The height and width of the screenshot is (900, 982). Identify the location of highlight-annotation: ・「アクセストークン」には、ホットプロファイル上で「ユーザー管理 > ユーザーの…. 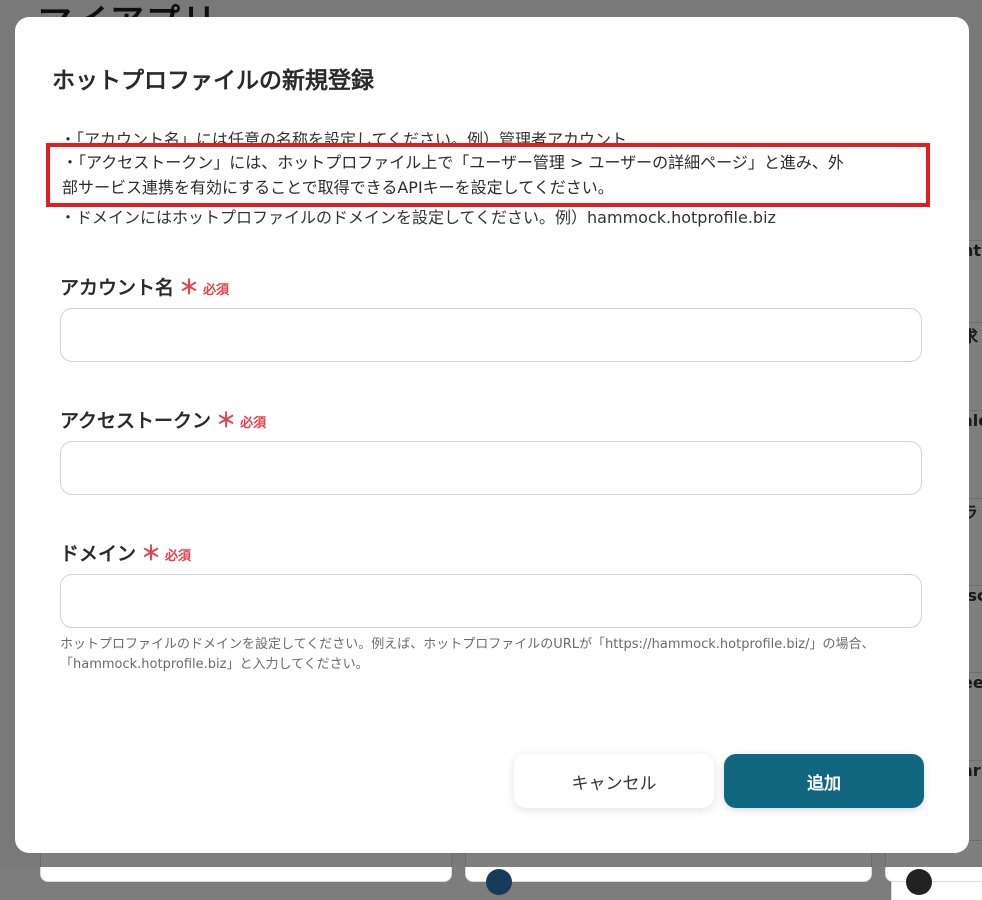
(488, 175).